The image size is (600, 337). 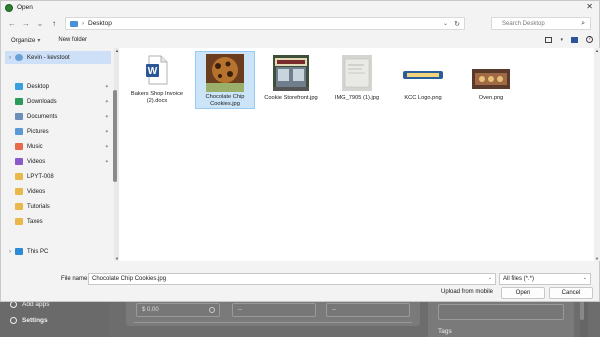 What do you see at coordinates (545, 279) in the screenshot?
I see `file-type-select: All files (*.*) ⌄` at bounding box center [545, 279].